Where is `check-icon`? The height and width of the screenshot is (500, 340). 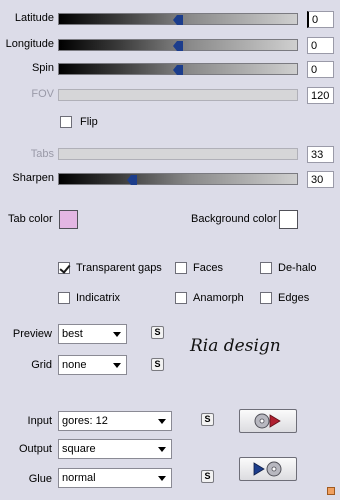
check-icon is located at coordinates (65, 268).